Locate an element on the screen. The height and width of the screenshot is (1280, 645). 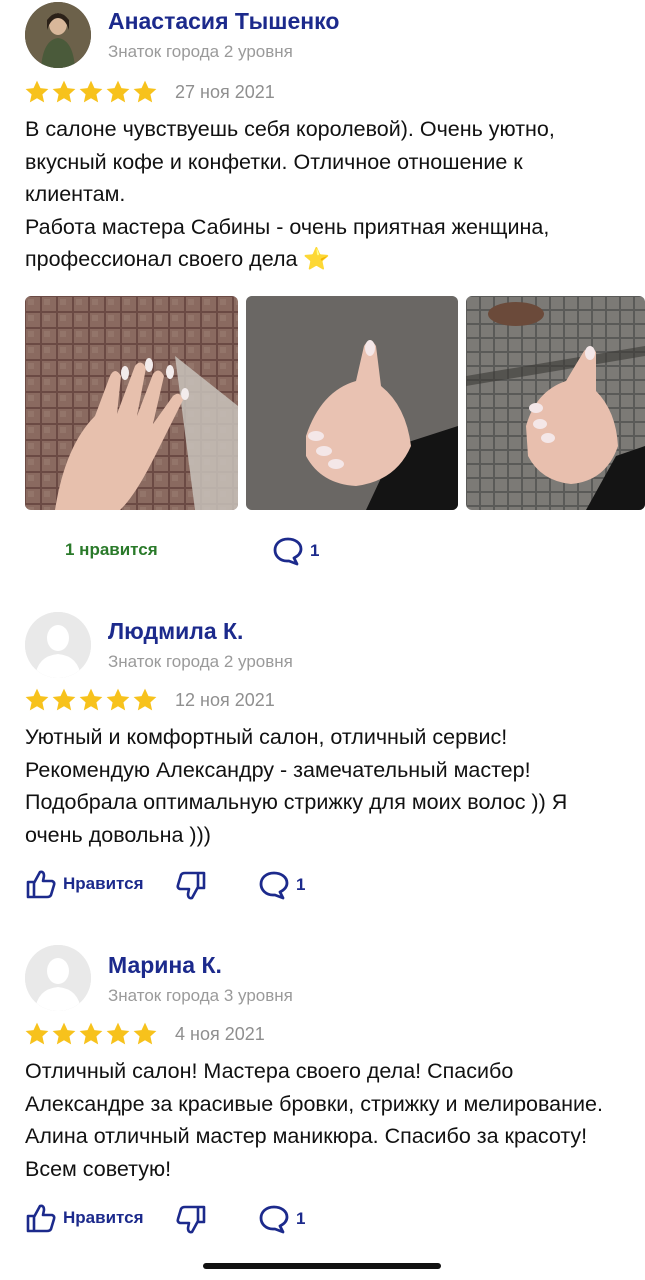
review-date: 27 ноя 2021 is located at coordinates (225, 92).